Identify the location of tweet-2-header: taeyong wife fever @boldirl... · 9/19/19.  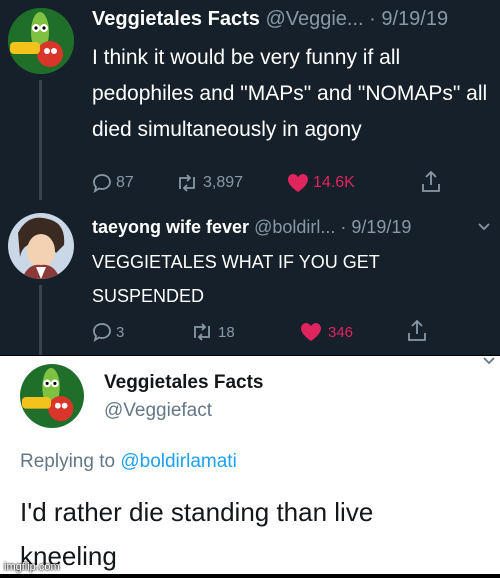
(296, 227).